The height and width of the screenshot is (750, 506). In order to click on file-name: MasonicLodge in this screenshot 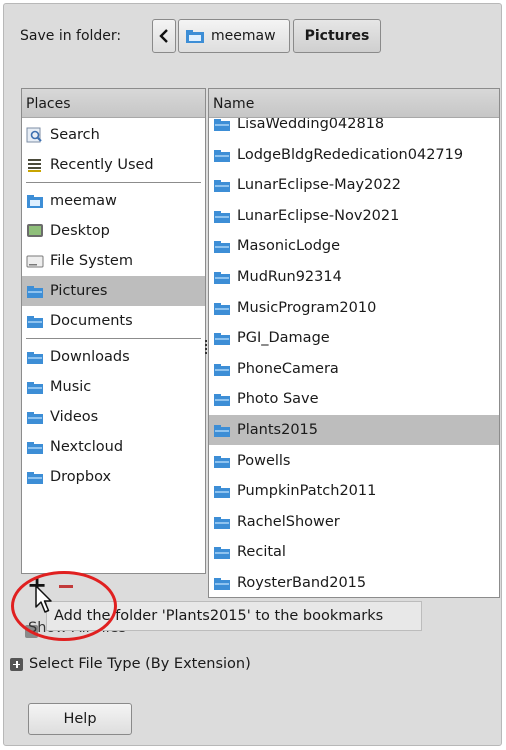, I will do `click(289, 246)`.